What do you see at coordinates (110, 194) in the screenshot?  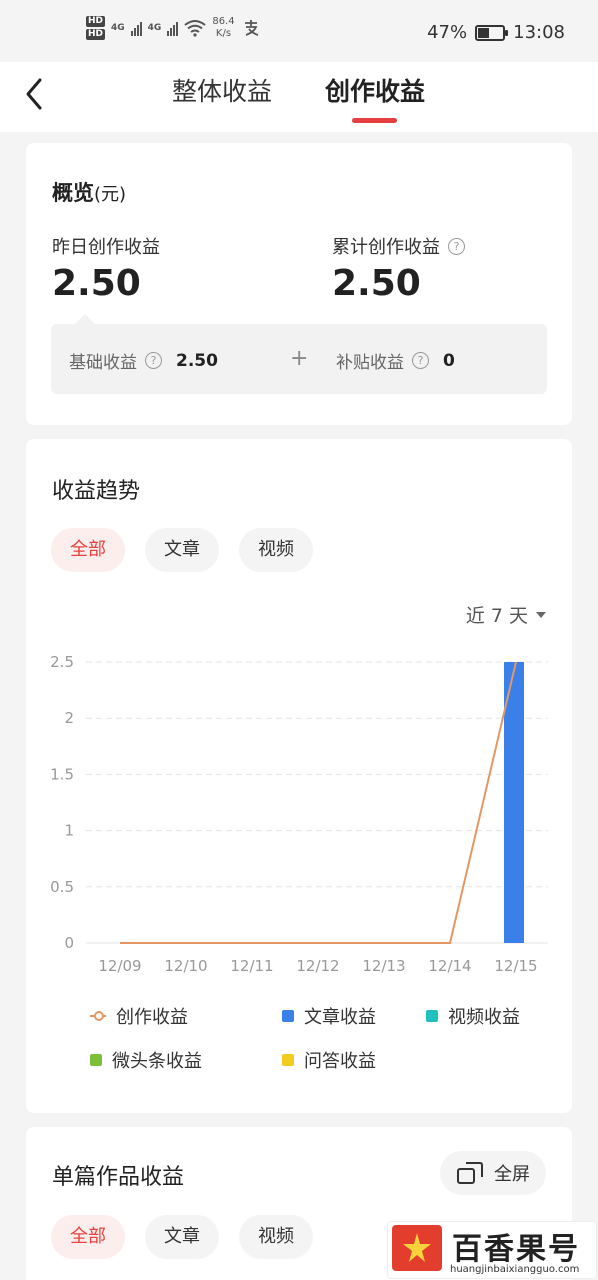 I see `overview-unit: (元)` at bounding box center [110, 194].